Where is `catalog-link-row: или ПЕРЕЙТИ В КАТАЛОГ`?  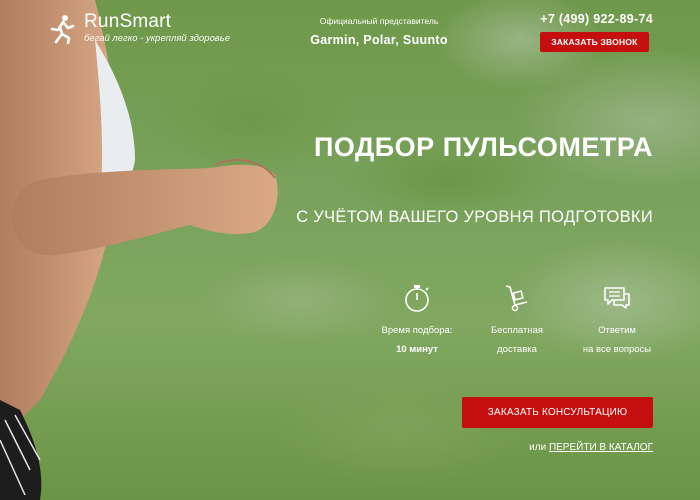
catalog-link-row: или ПЕРЕЙТИ В КАТАЛОГ is located at coordinates (591, 447).